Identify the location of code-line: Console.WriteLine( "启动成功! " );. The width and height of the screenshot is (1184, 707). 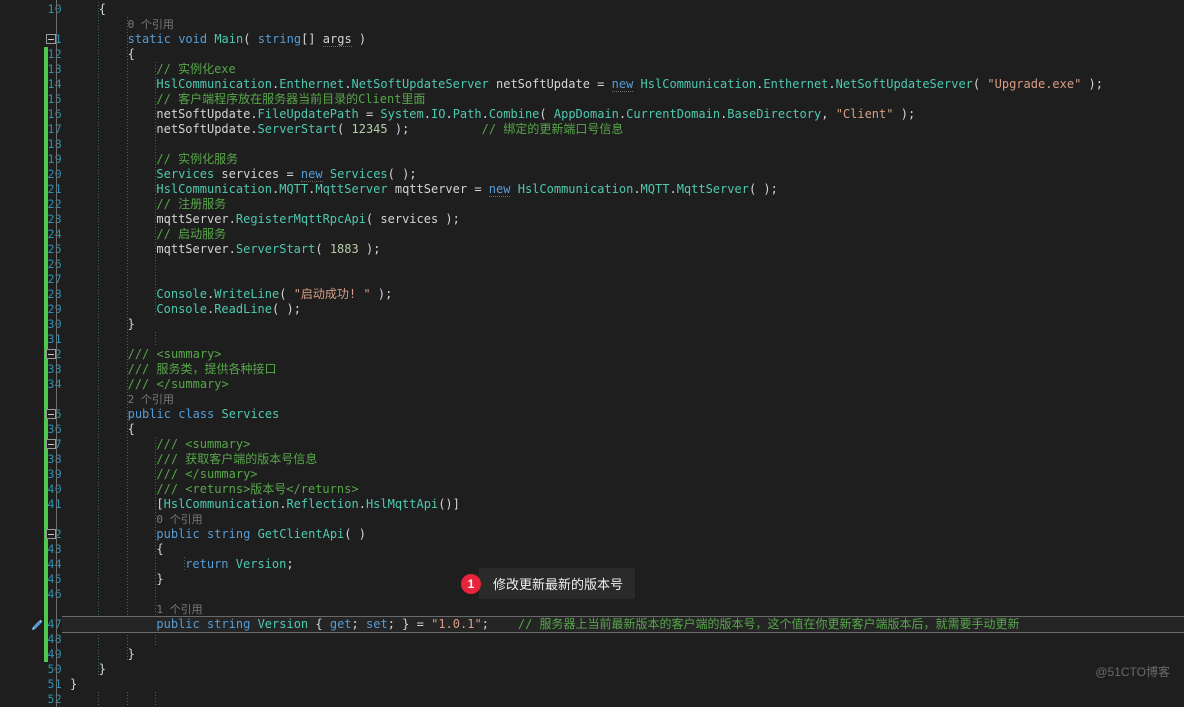
(274, 294).